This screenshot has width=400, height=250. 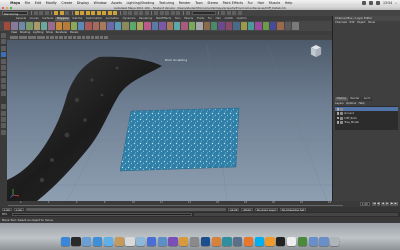 I want to click on quick-selection-field, so click(x=203, y=13).